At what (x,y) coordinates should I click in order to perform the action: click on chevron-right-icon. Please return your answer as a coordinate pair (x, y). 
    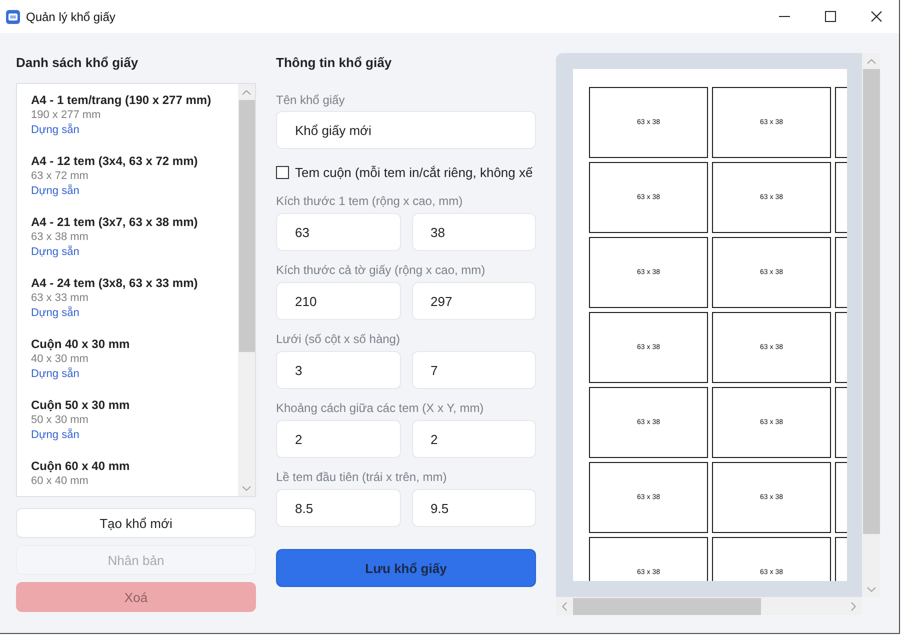
    Looking at the image, I should click on (853, 606).